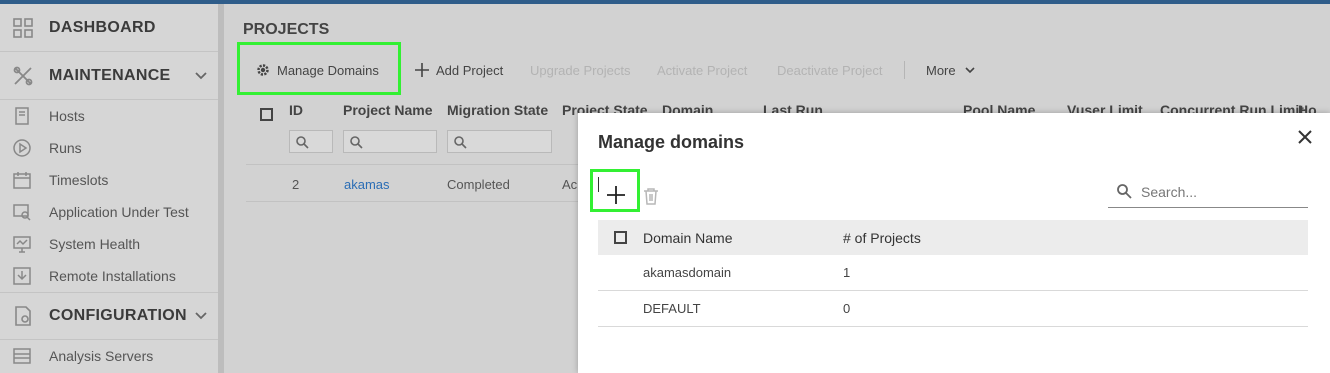 The image size is (1330, 373). Describe the element at coordinates (882, 238) in the screenshot. I see `column-header-project-count: # of Projects` at that location.